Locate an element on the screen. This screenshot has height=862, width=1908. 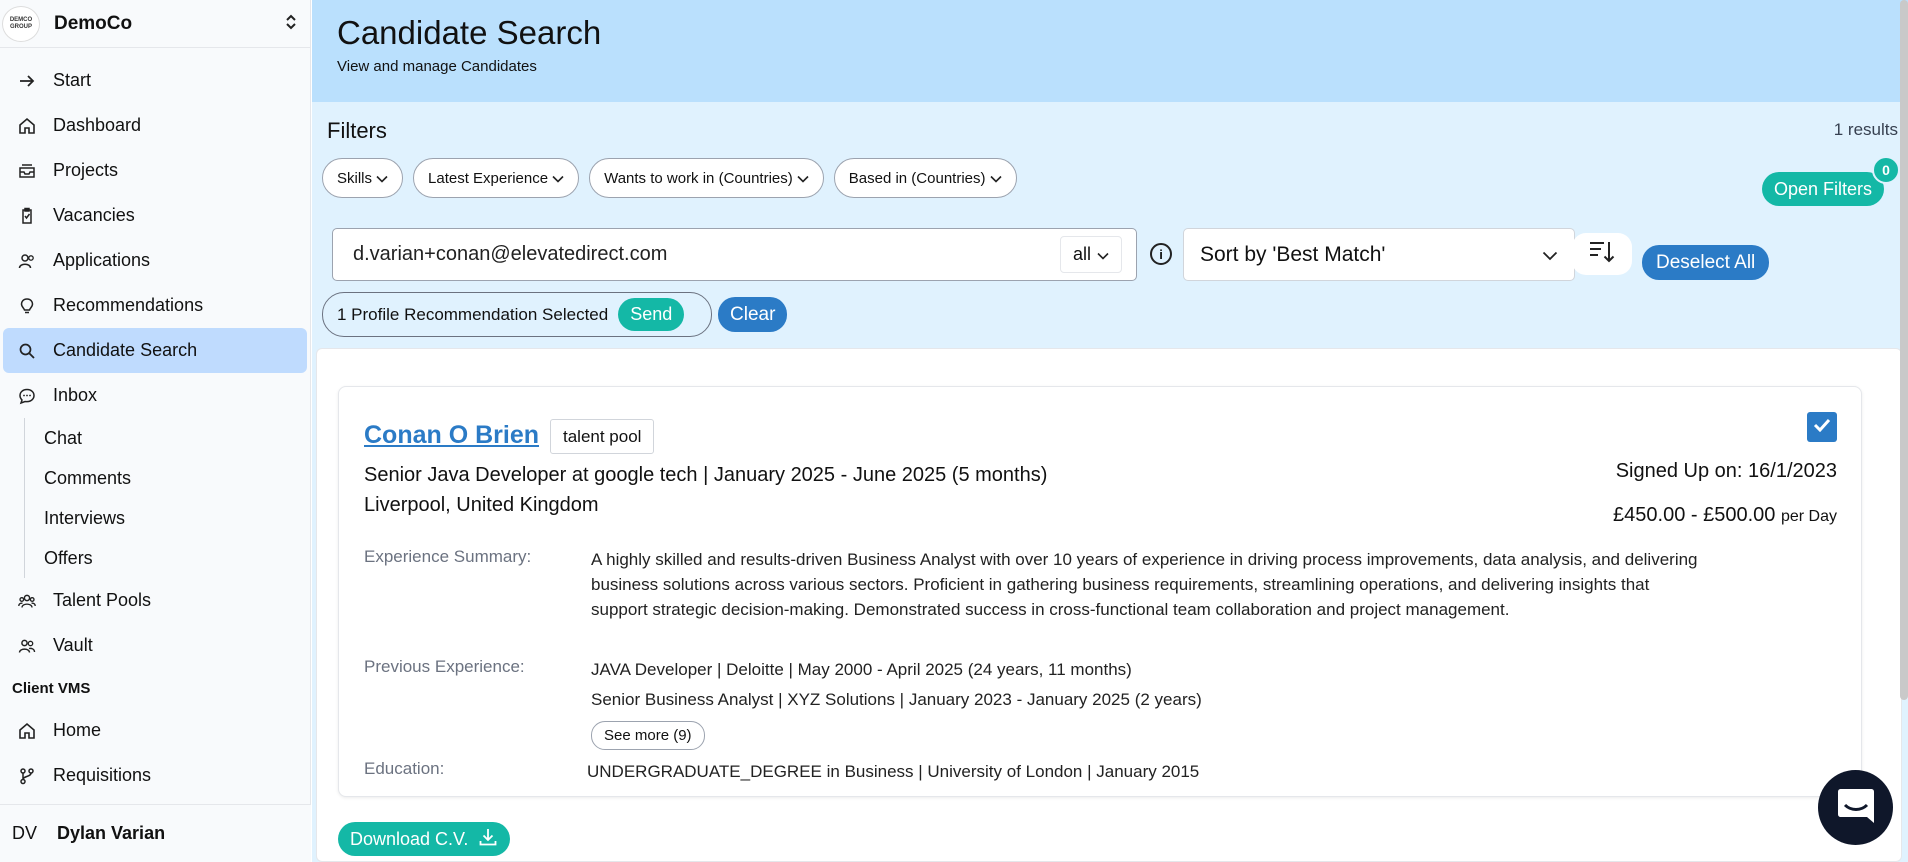
signed-up-date: Signed Up on: 16/1/2023 is located at coordinates (1726, 471).